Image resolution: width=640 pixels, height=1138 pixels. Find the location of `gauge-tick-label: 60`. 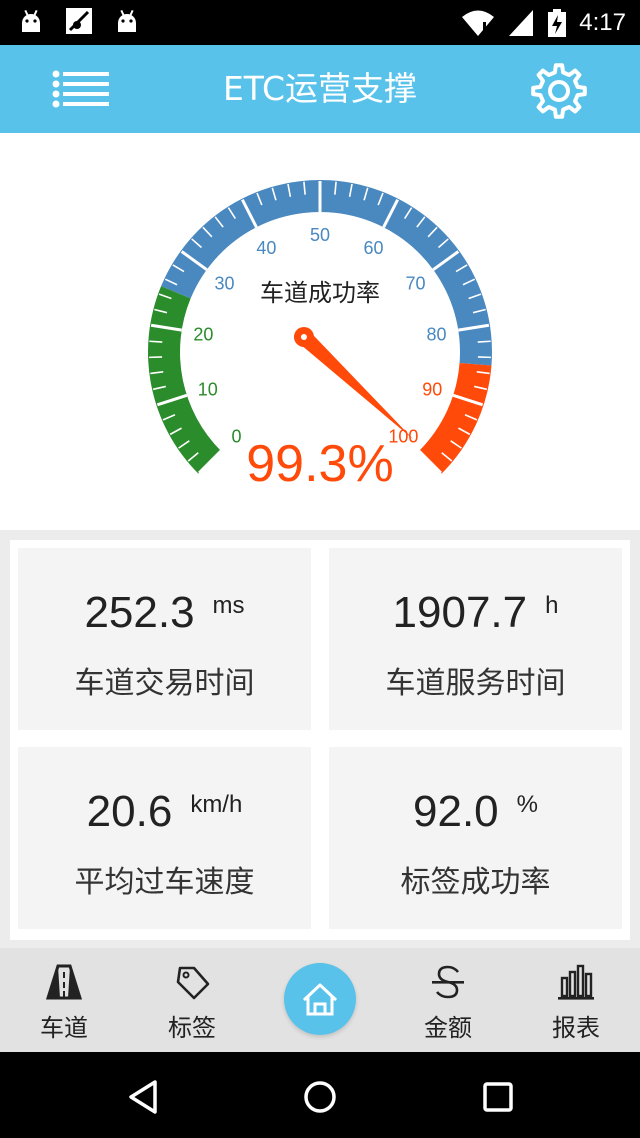

gauge-tick-label: 60 is located at coordinates (374, 248).